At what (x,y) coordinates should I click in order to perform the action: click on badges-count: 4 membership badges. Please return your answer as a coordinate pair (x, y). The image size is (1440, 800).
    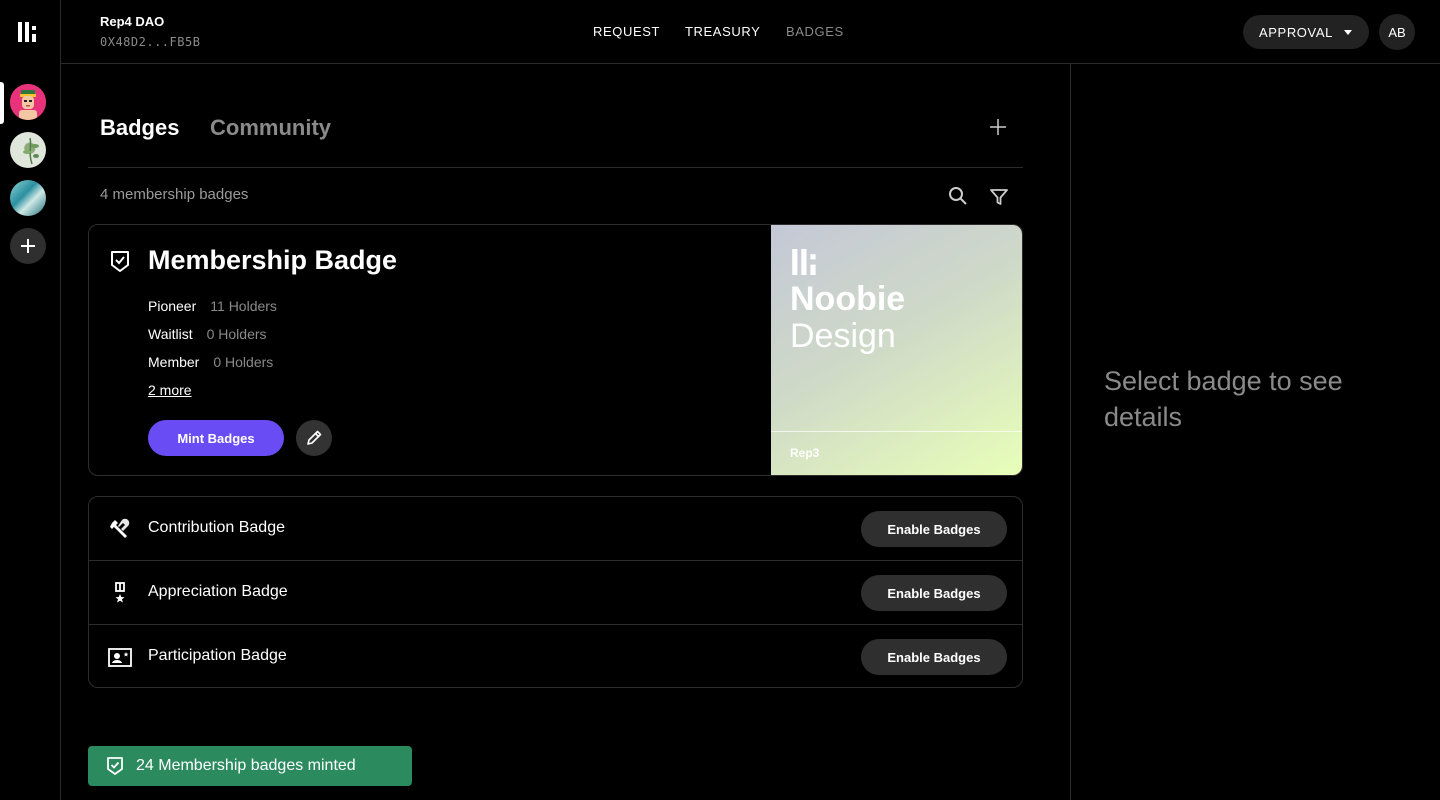
    Looking at the image, I should click on (174, 194).